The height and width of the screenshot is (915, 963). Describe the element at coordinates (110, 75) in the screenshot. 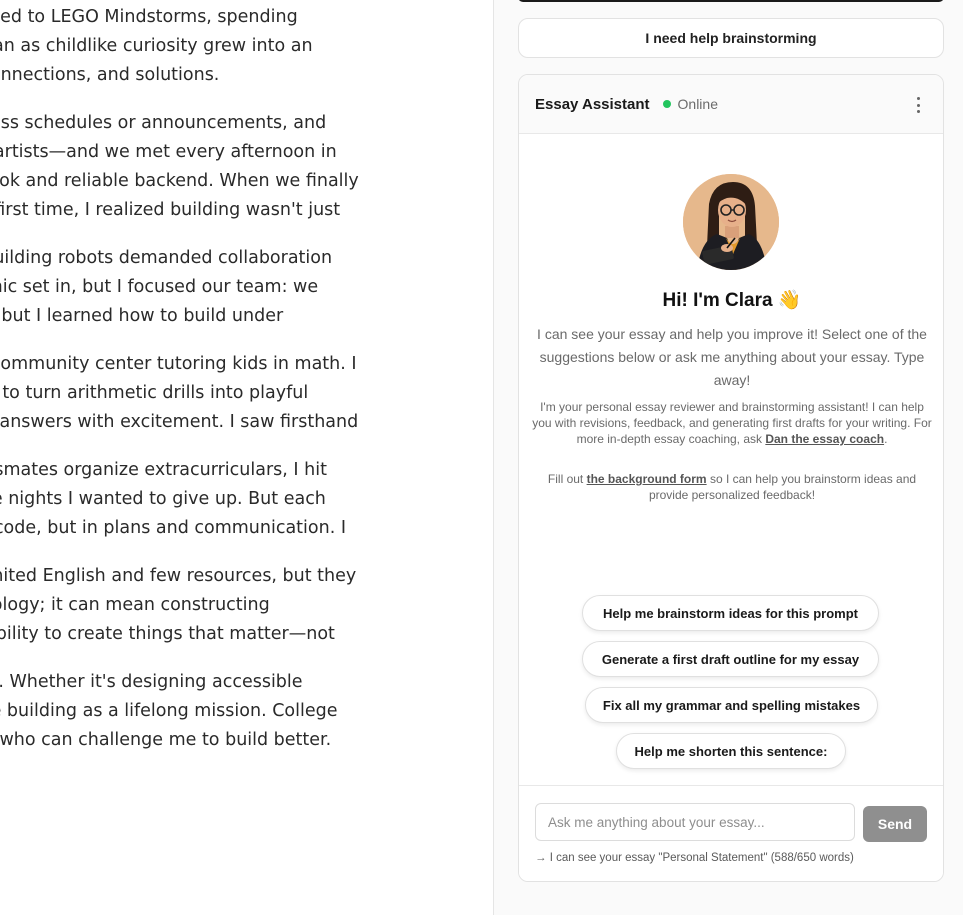

I see `essay-line: s, connections, and solutions.` at that location.